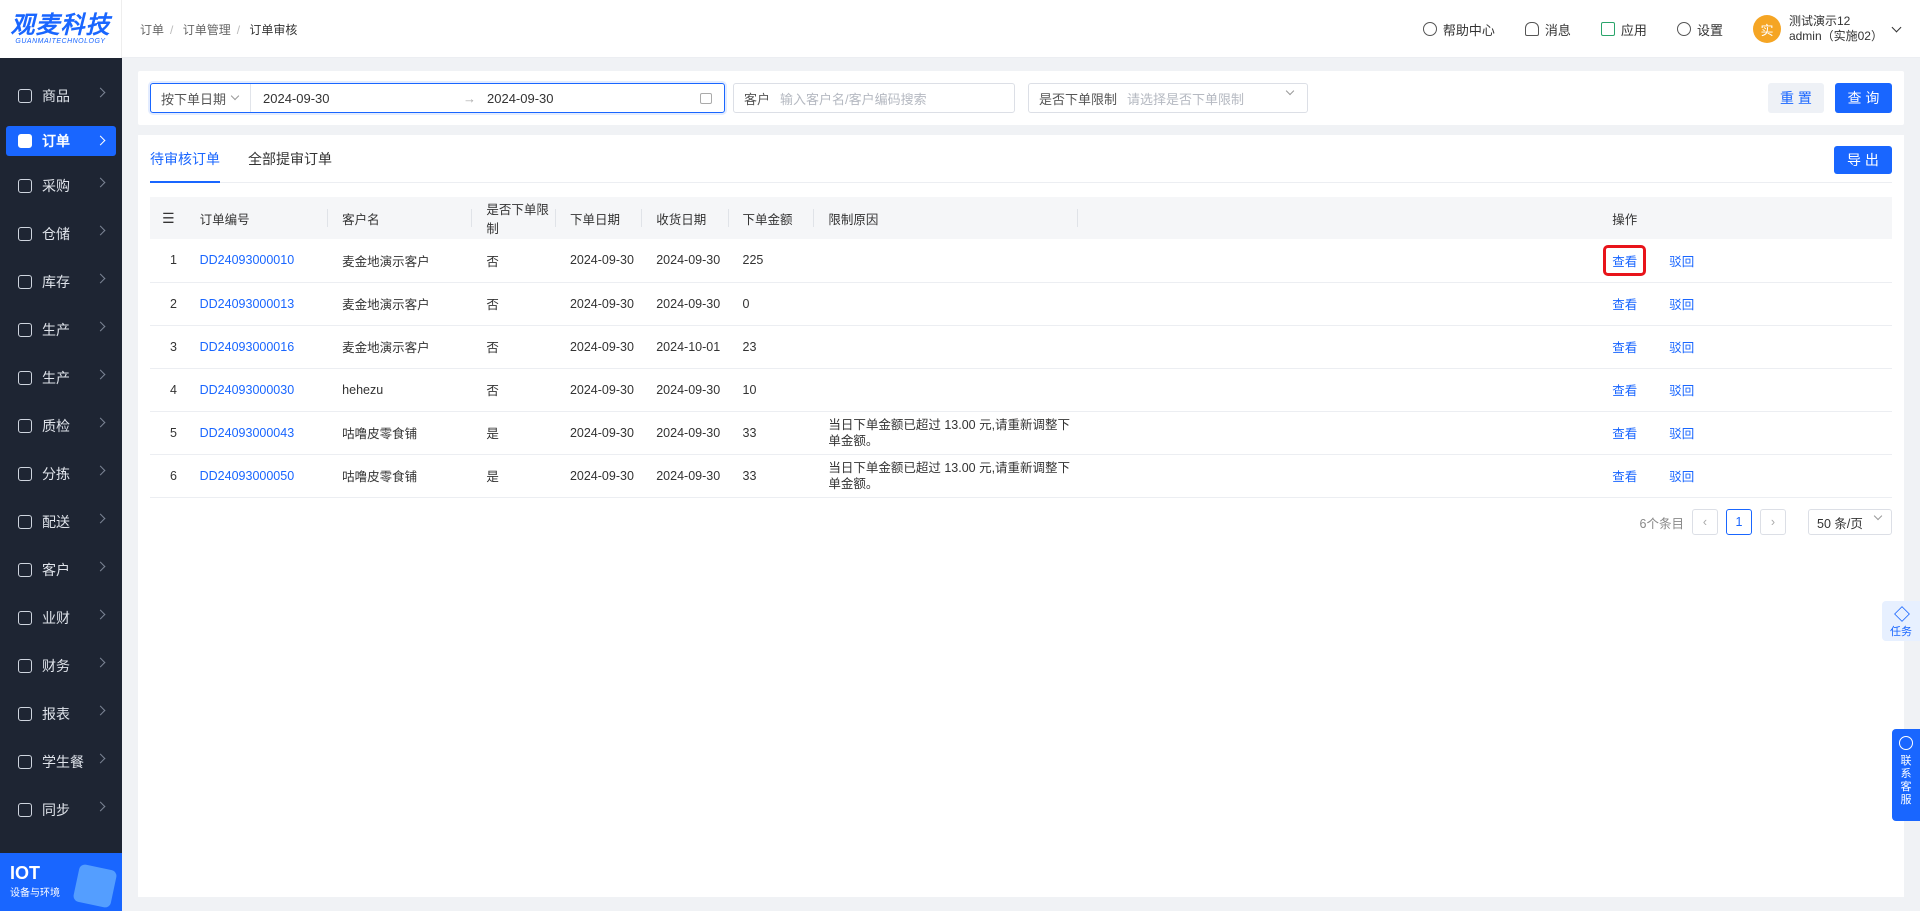 The image size is (1920, 911). I want to click on apps-button: 应用, so click(1623, 29).